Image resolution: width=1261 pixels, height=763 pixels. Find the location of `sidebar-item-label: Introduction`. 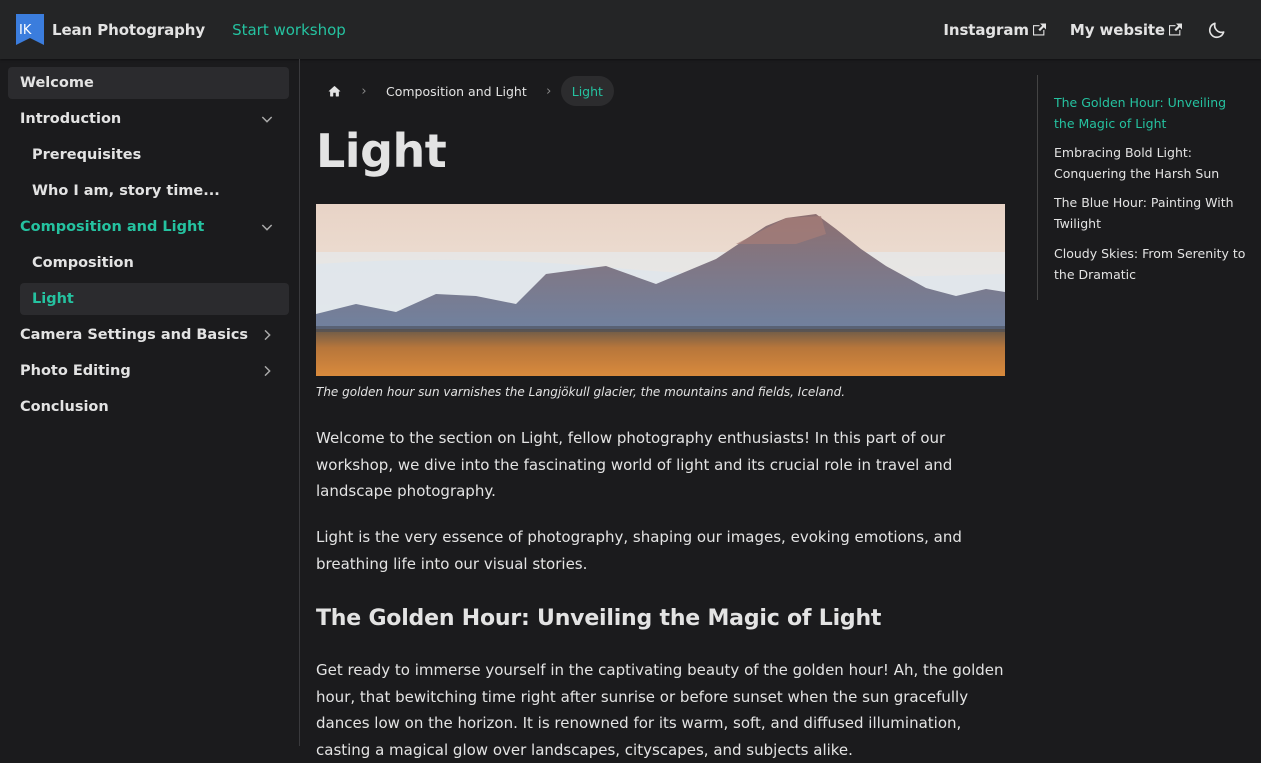

sidebar-item-label: Introduction is located at coordinates (71, 119).